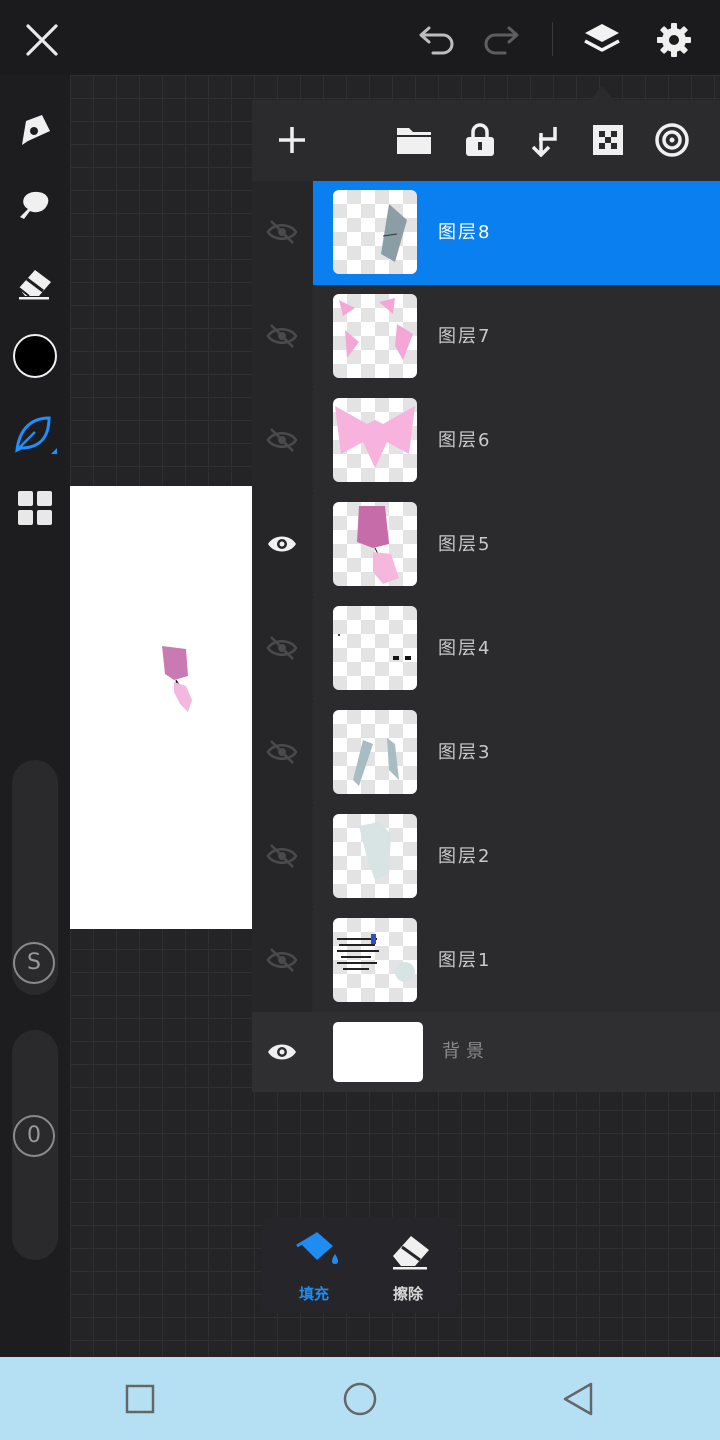 The width and height of the screenshot is (720, 1440). Describe the element at coordinates (552, 39) in the screenshot. I see `toolbar-divider` at that location.